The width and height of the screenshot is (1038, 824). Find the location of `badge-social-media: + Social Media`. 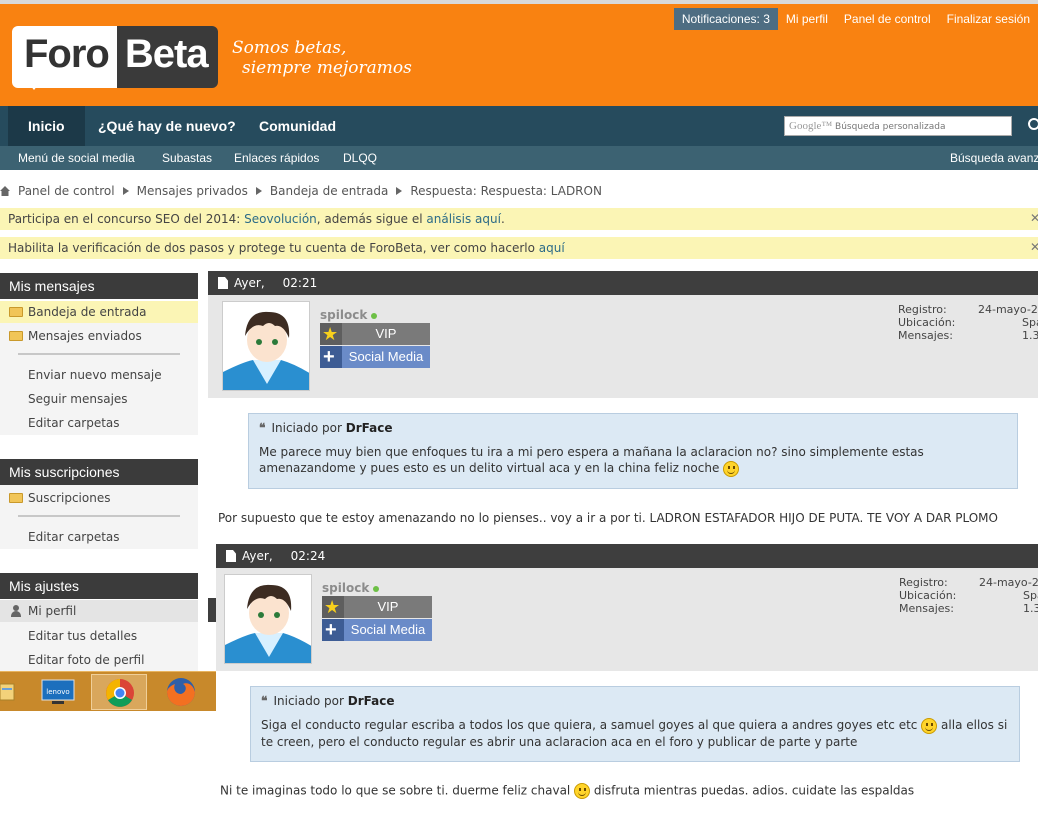

badge-social-media: + Social Media is located at coordinates (375, 357).